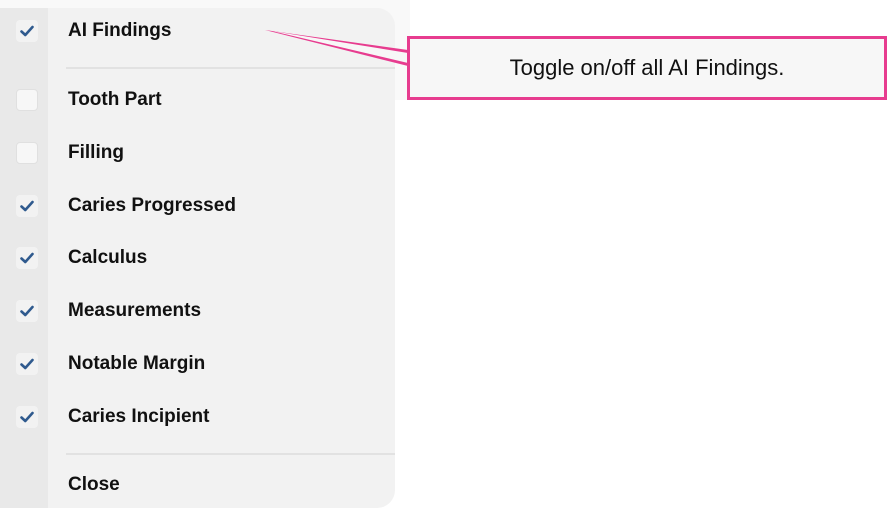 This screenshot has height=508, width=890. I want to click on notable-margin-checkbox, so click(27, 364).